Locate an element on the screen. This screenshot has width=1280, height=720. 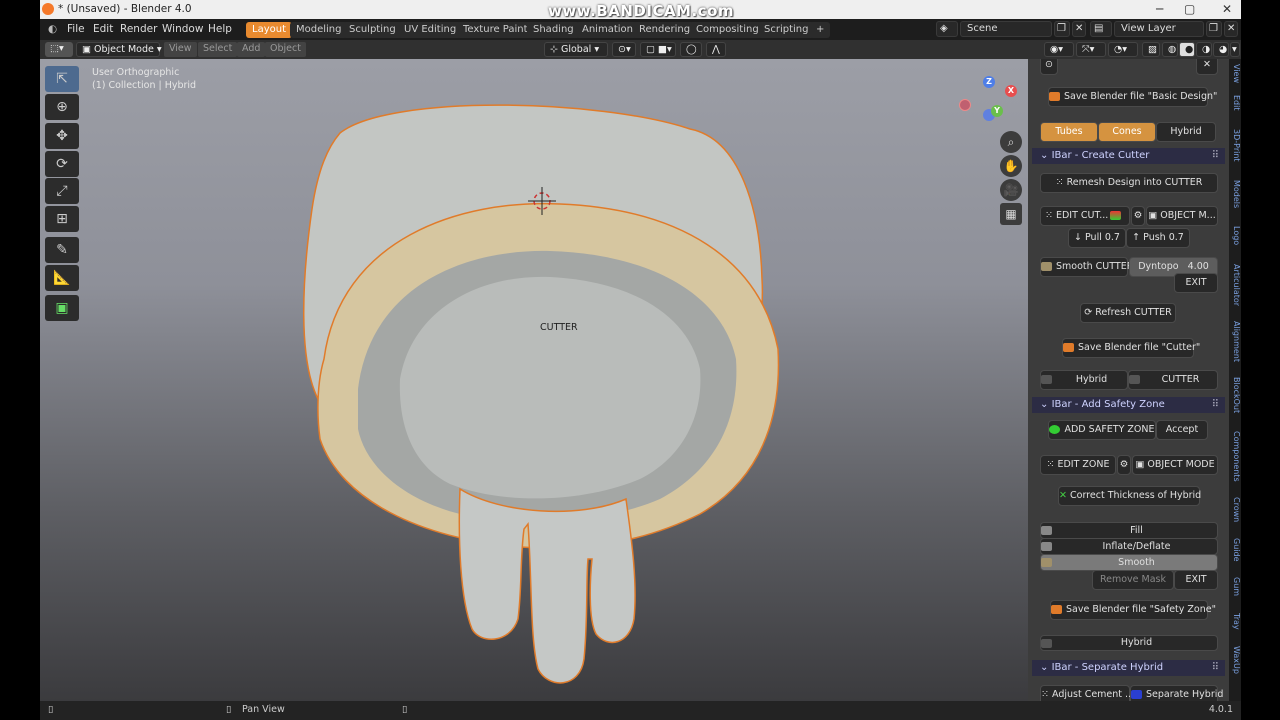
neg-x-axis-icon is located at coordinates (965, 105).